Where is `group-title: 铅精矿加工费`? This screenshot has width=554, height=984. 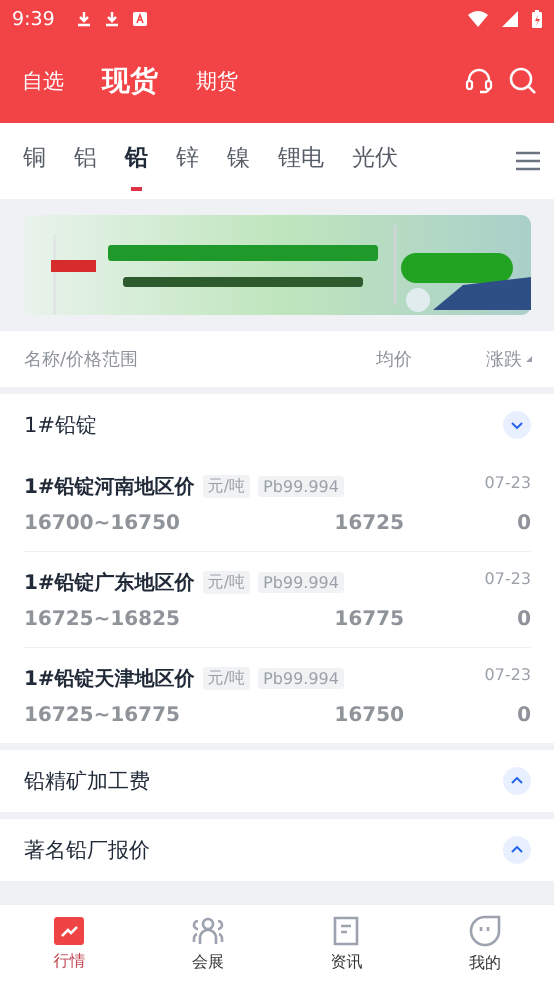
group-title: 铅精矿加工费 is located at coordinates (87, 781).